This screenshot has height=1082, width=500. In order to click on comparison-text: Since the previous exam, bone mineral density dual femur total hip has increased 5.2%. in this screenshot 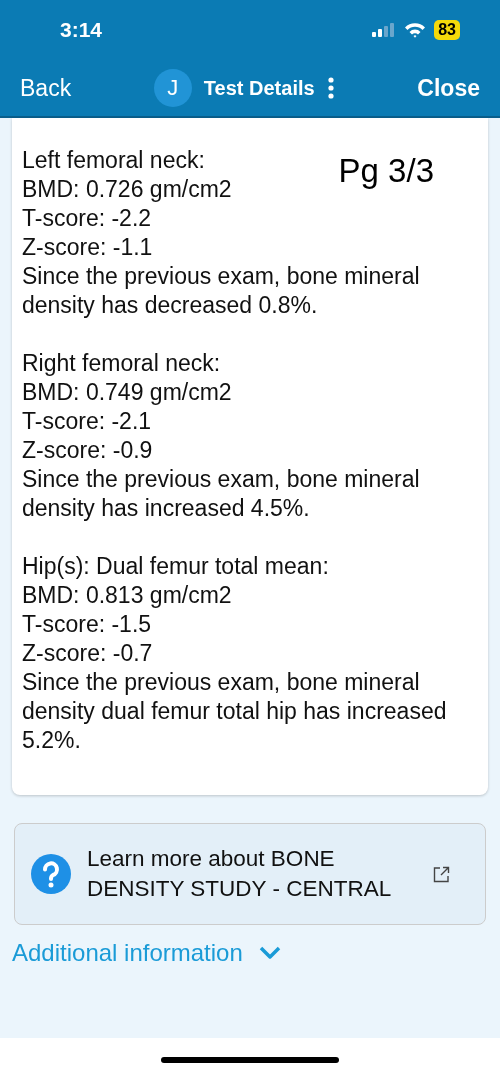, I will do `click(235, 711)`.